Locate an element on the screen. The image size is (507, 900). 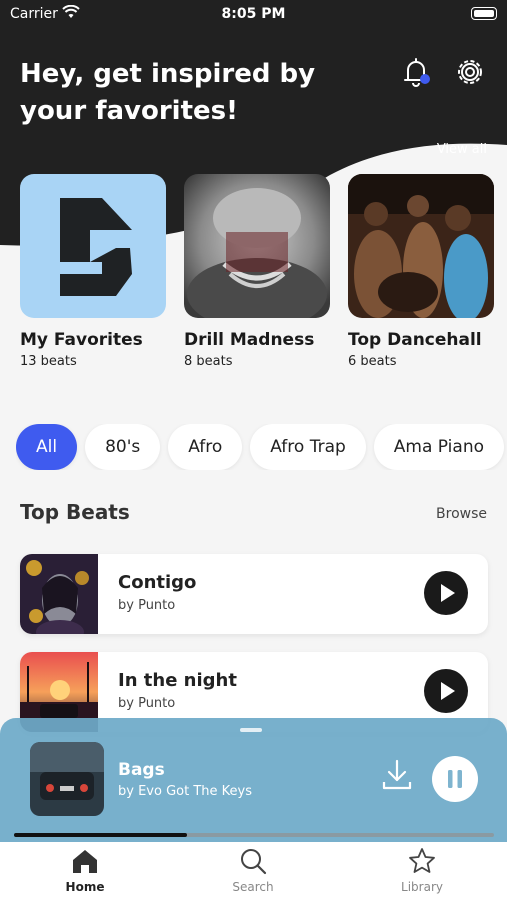
genre-chip-80s: 80's is located at coordinates (123, 447).